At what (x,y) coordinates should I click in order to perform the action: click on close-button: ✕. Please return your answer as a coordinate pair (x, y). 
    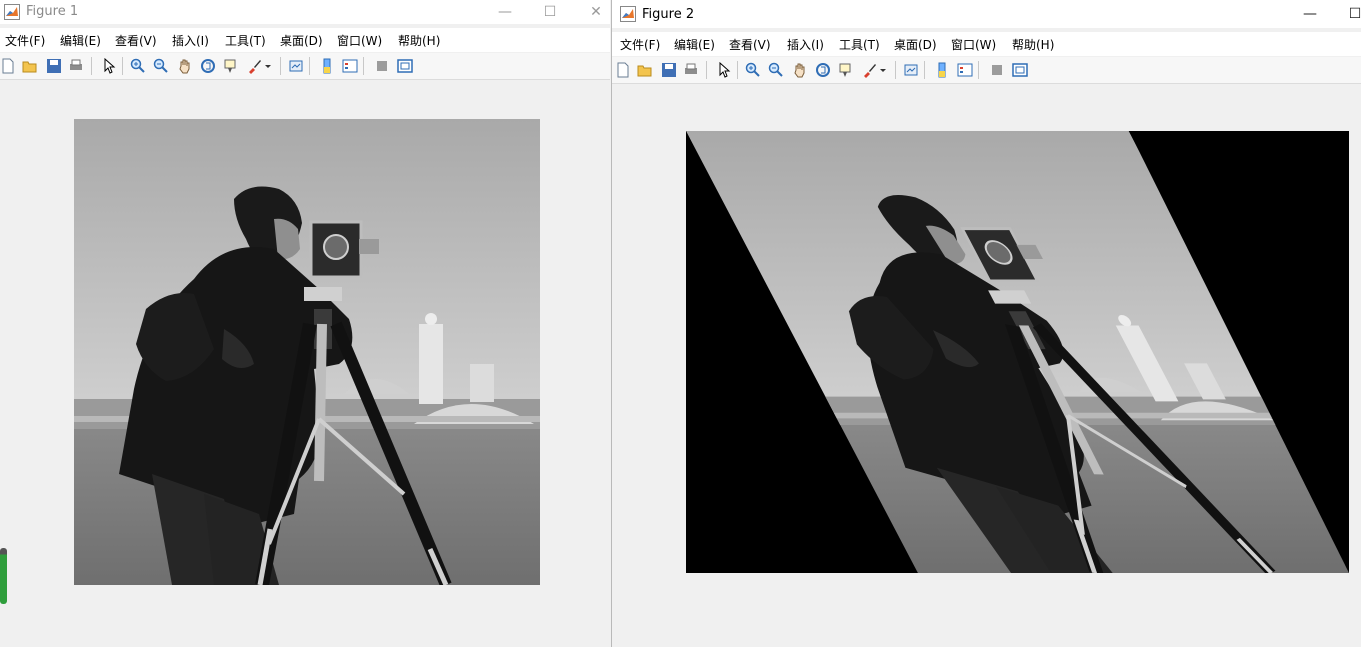
    Looking at the image, I should click on (591, 12).